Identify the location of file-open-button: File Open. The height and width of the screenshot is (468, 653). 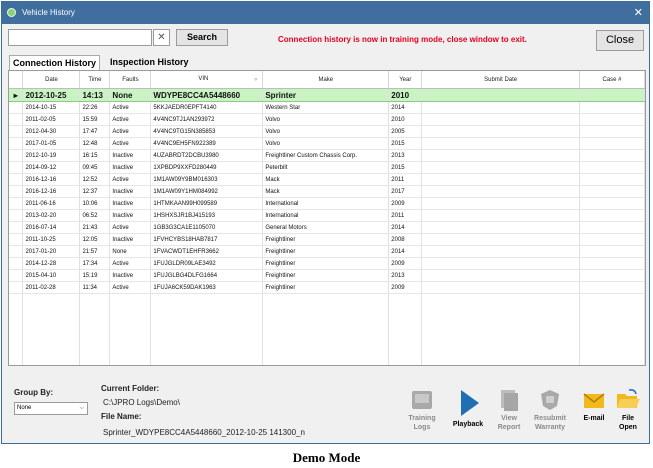
(628, 410).